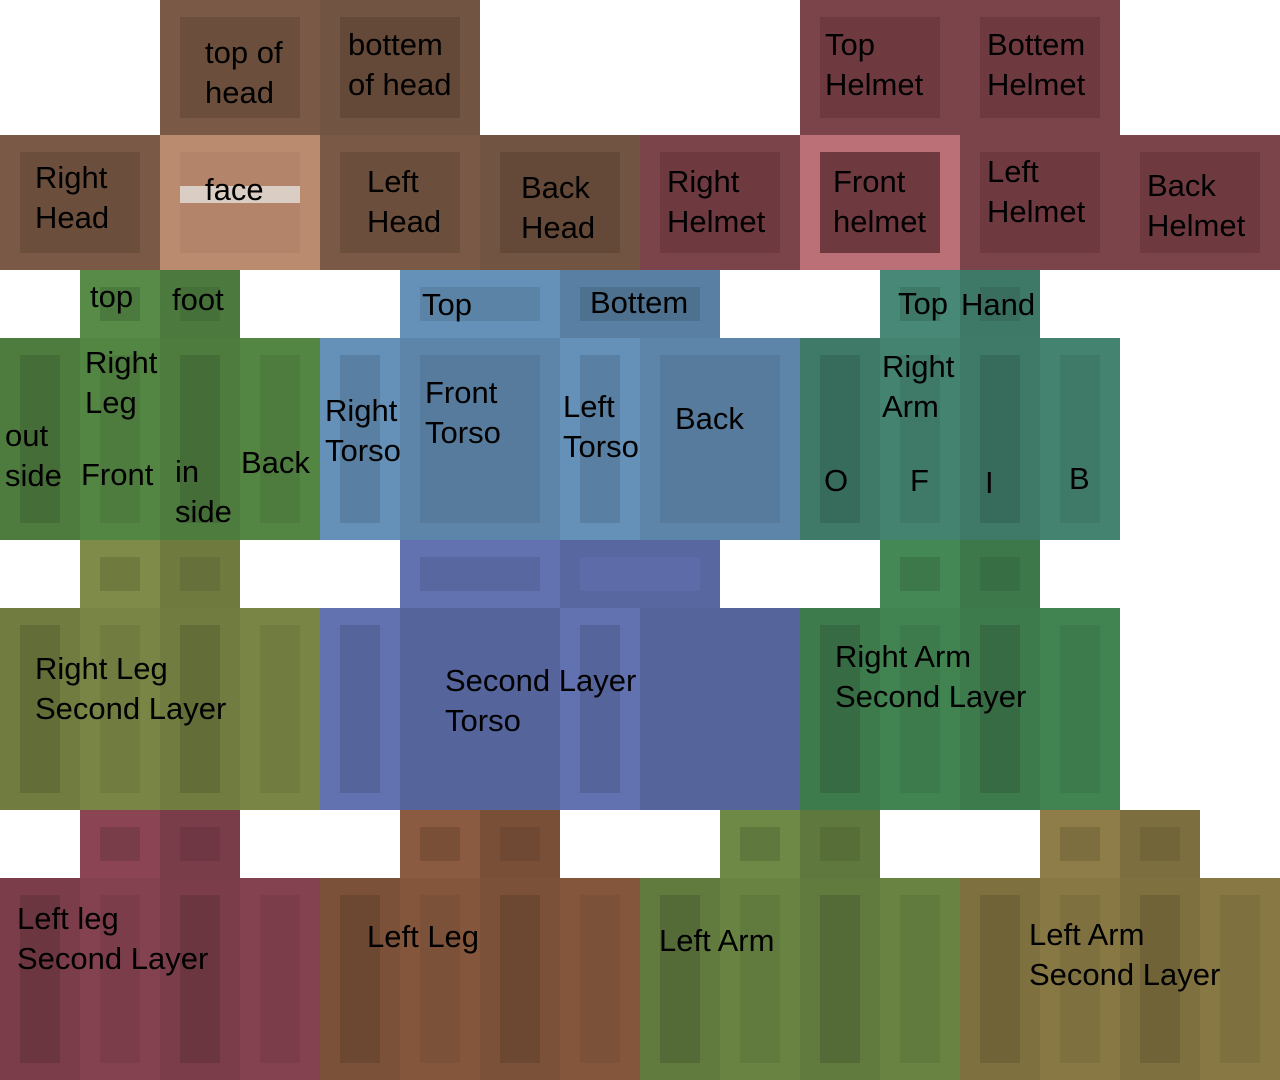 Image resolution: width=1280 pixels, height=1080 pixels. I want to click on right-leg-2-top, so click(120, 574).